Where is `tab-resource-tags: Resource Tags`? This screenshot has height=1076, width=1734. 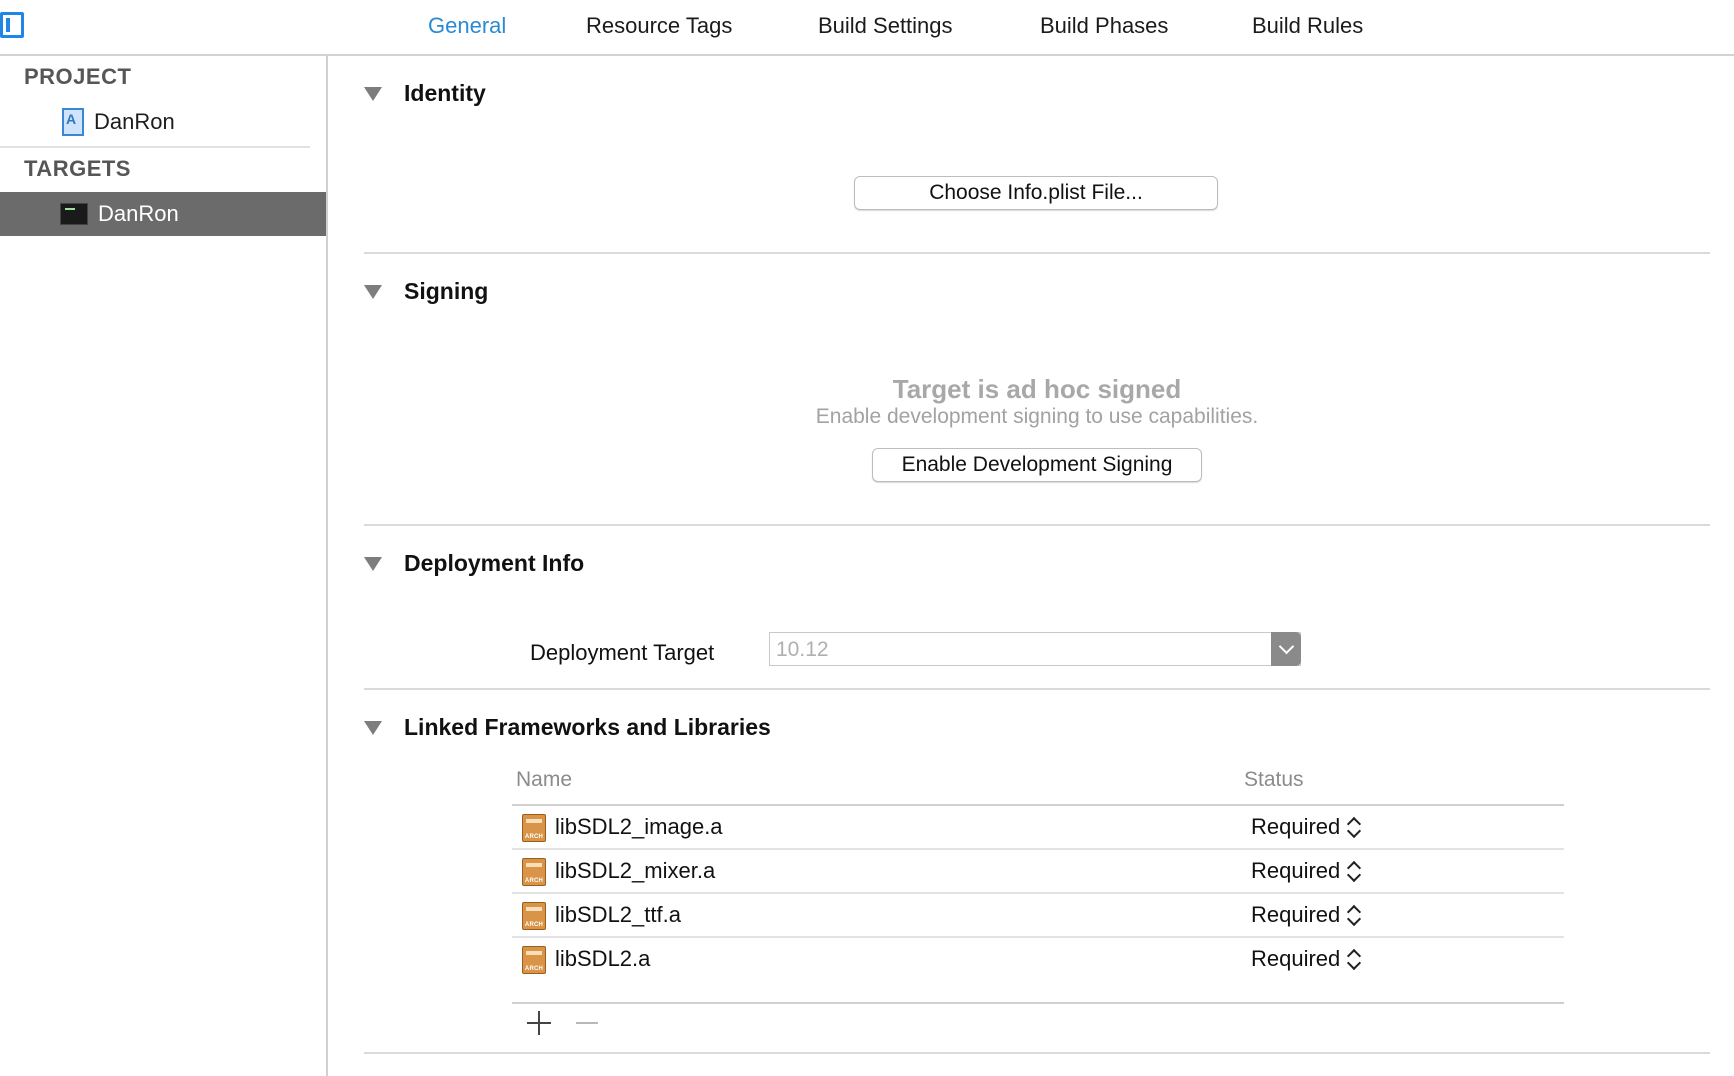 tab-resource-tags: Resource Tags is located at coordinates (659, 26).